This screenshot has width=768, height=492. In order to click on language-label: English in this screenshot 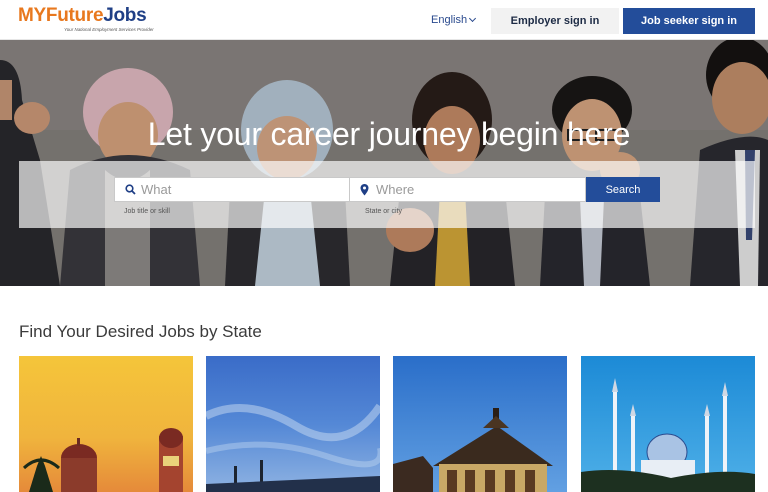, I will do `click(449, 20)`.